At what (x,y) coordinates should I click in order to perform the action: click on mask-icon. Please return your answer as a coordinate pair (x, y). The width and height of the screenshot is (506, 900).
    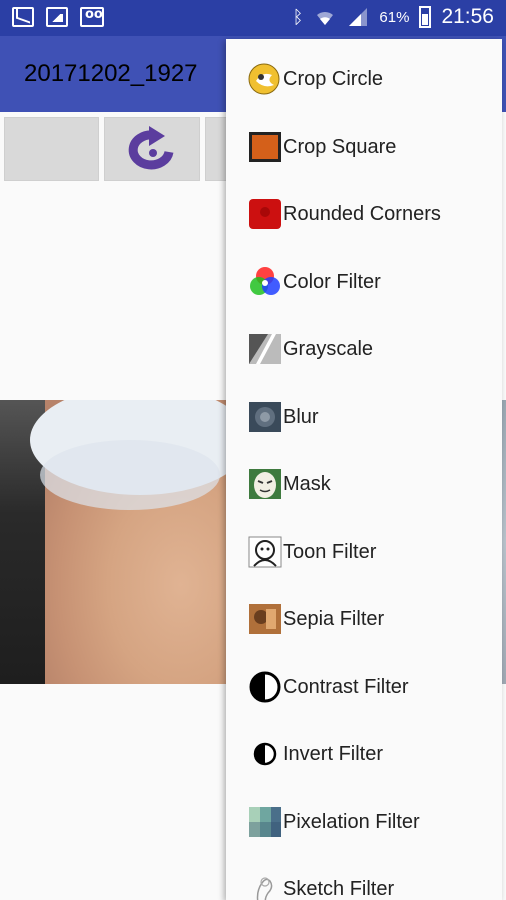
    Looking at the image, I should click on (265, 484).